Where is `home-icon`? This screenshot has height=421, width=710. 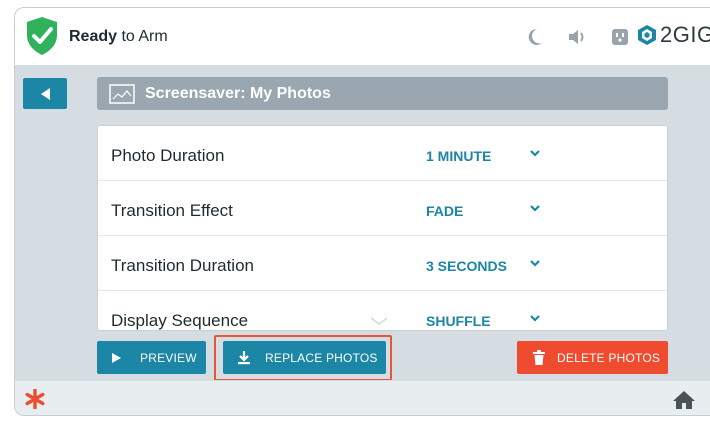
home-icon is located at coordinates (684, 400).